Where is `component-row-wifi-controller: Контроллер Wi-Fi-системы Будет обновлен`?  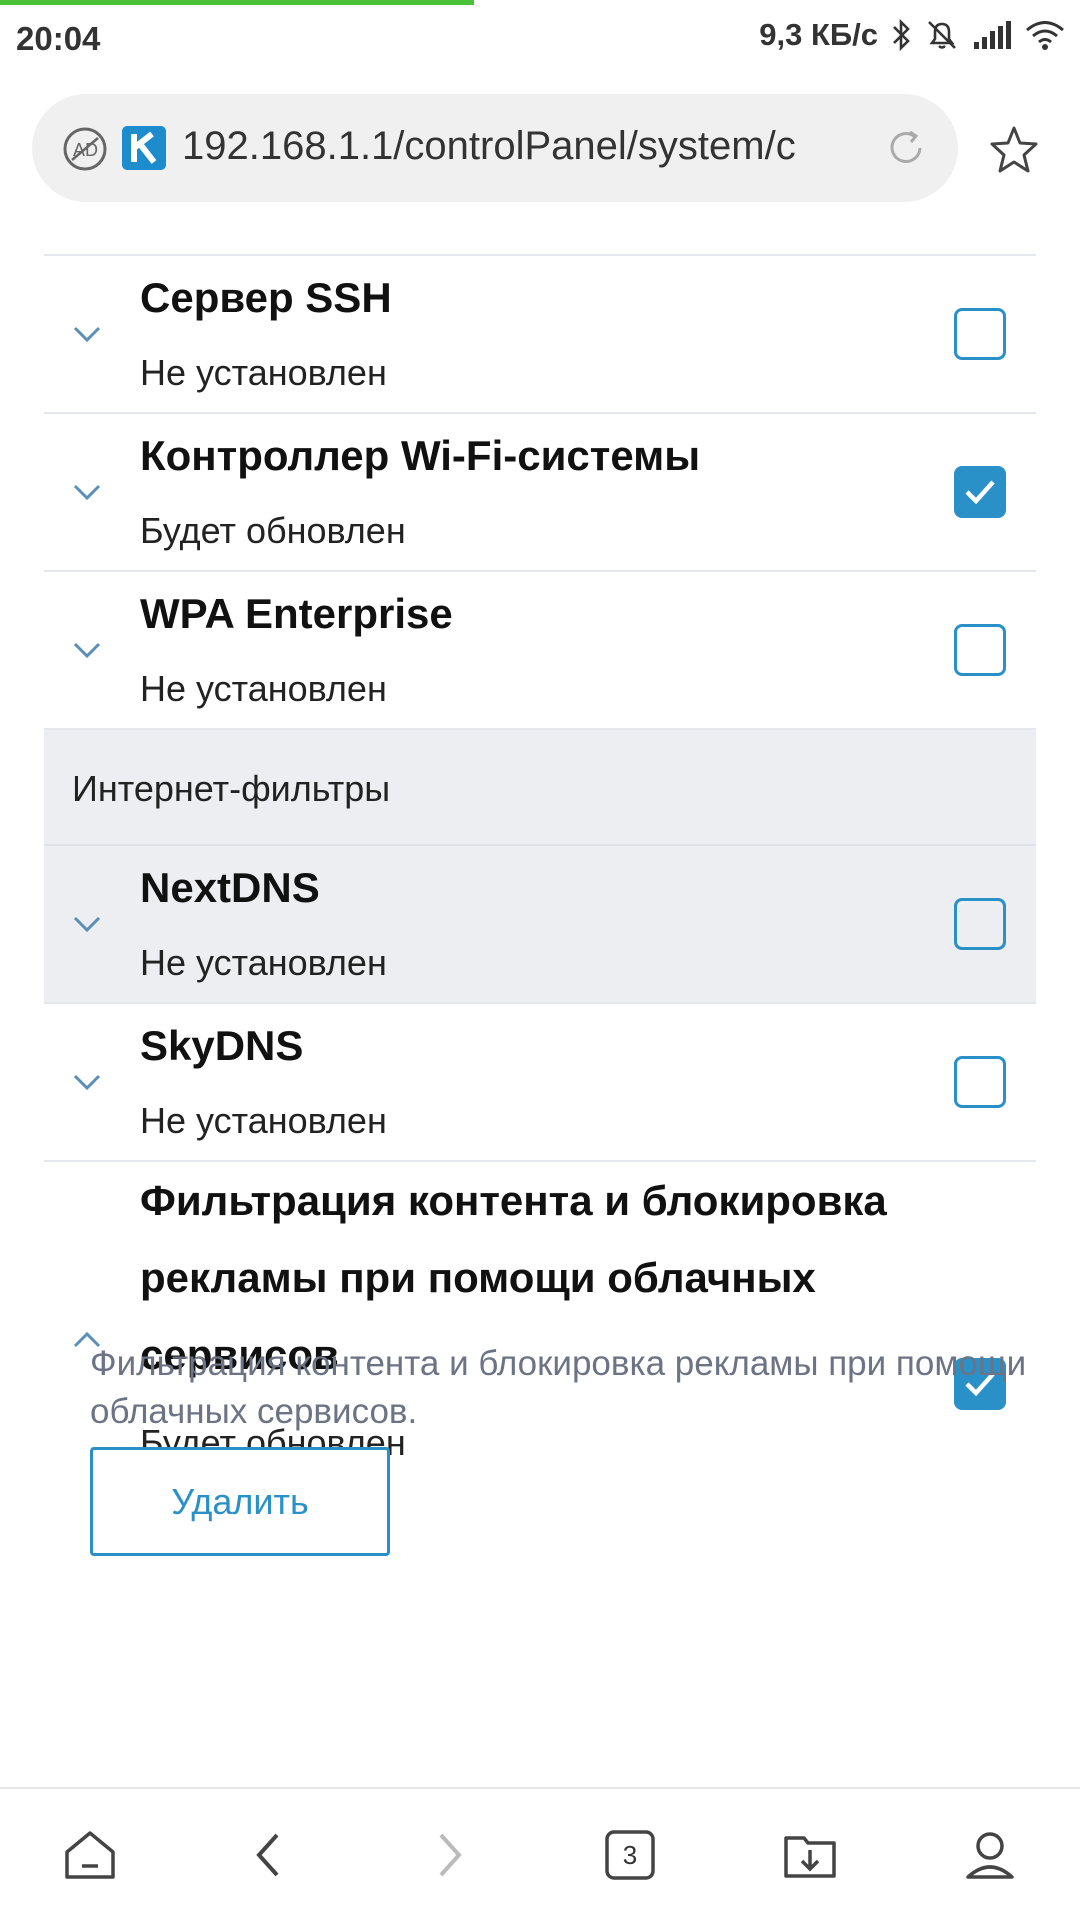
component-row-wifi-controller: Контроллер Wi-Fi-системы Будет обновлен is located at coordinates (540, 493).